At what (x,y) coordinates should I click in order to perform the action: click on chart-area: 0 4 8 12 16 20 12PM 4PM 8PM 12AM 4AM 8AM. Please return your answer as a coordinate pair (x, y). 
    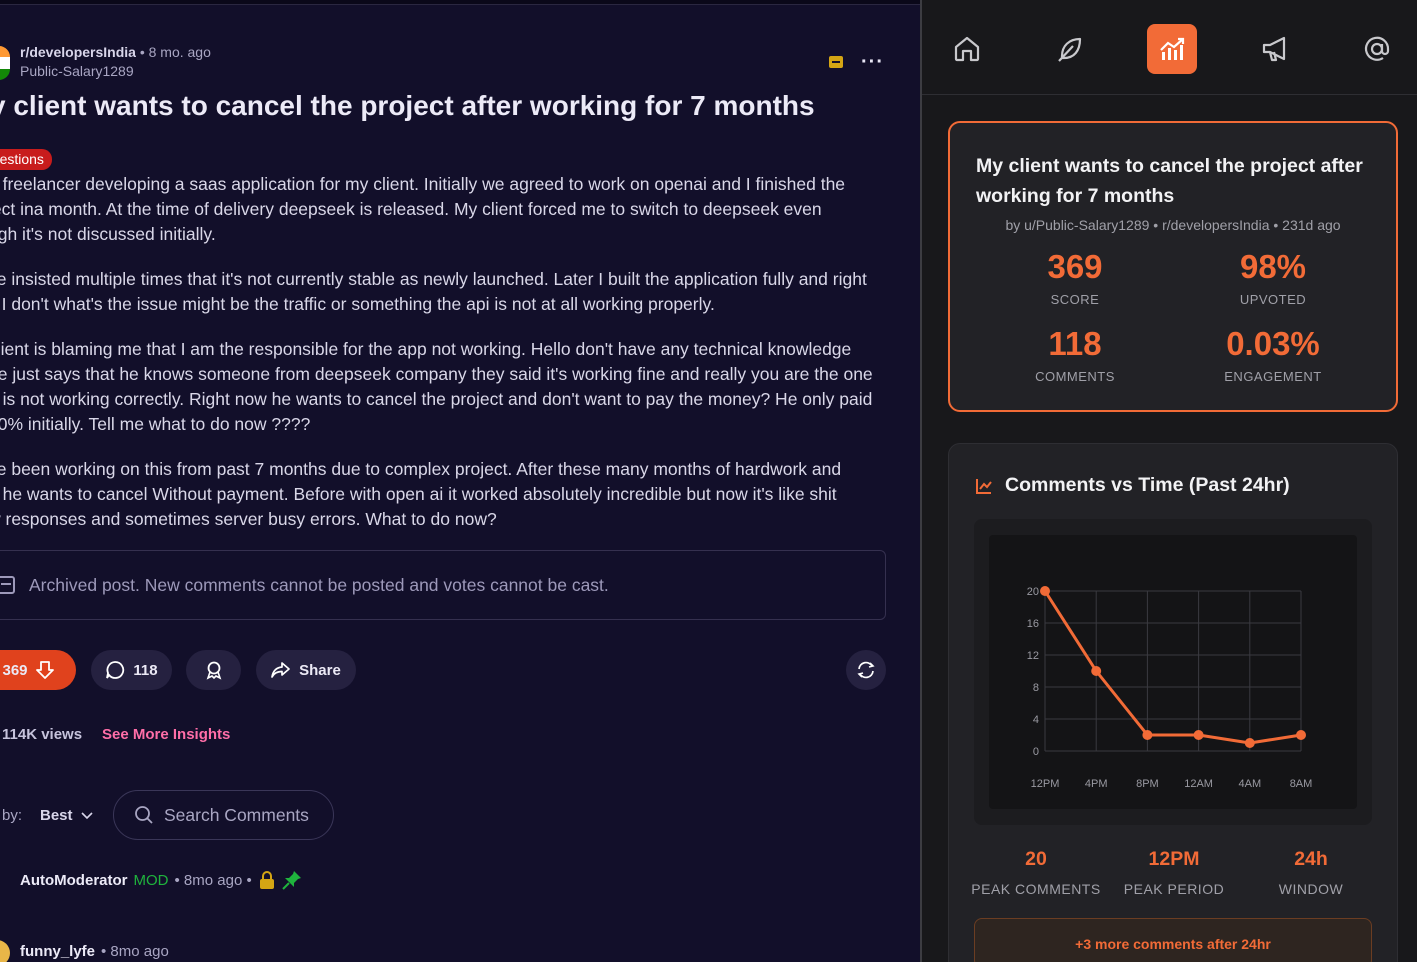
    Looking at the image, I should click on (1173, 672).